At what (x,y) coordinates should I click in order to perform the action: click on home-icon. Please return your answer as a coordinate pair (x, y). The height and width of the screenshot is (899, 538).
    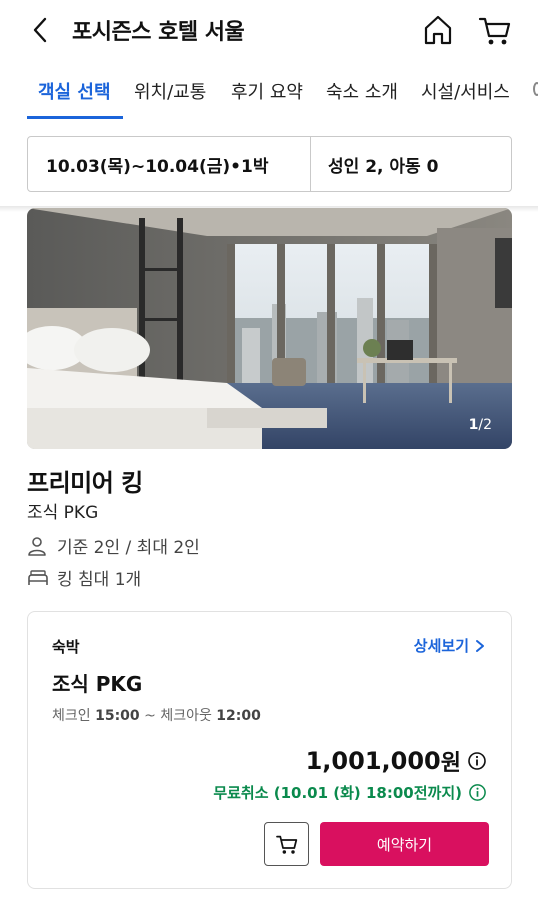
    Looking at the image, I should click on (438, 30).